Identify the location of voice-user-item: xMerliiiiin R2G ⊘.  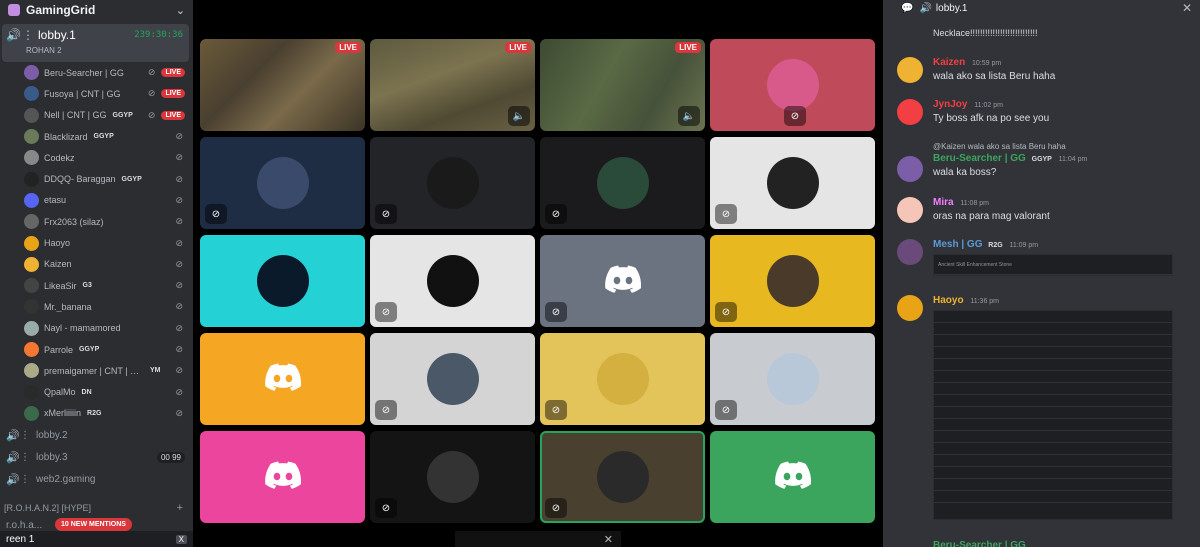
(96, 413).